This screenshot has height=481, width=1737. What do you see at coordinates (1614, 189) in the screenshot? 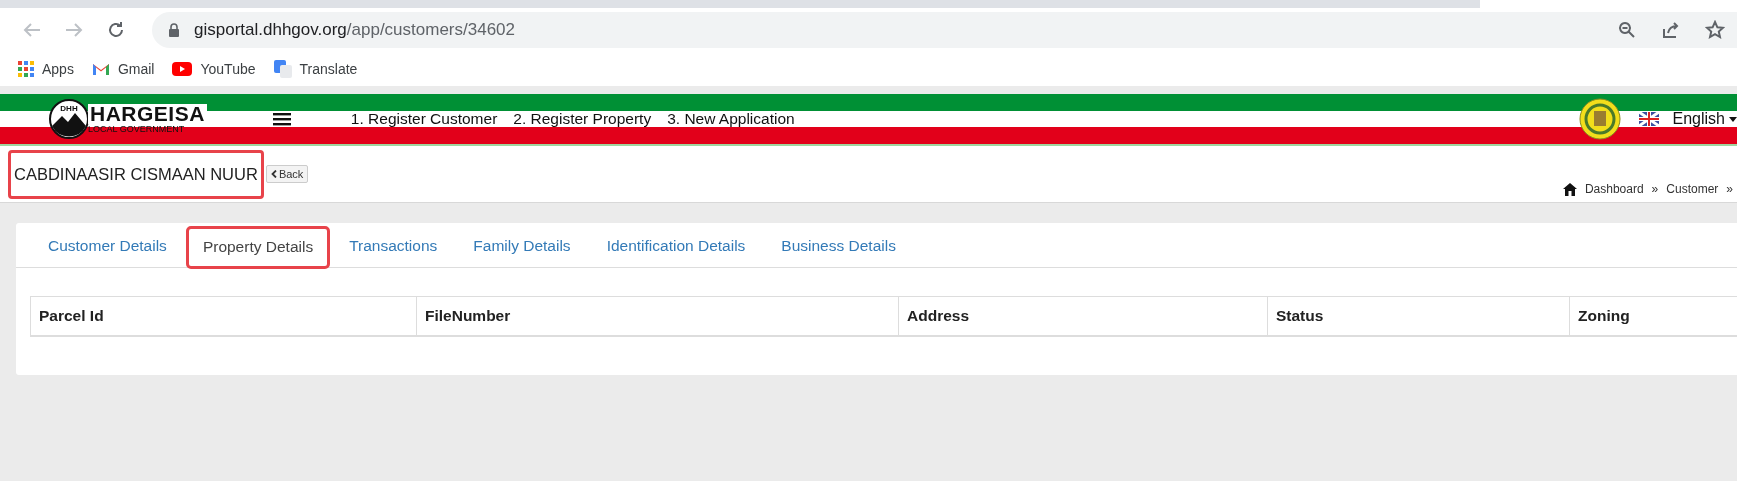
I see `breadcrumb-link: Dashboard` at bounding box center [1614, 189].